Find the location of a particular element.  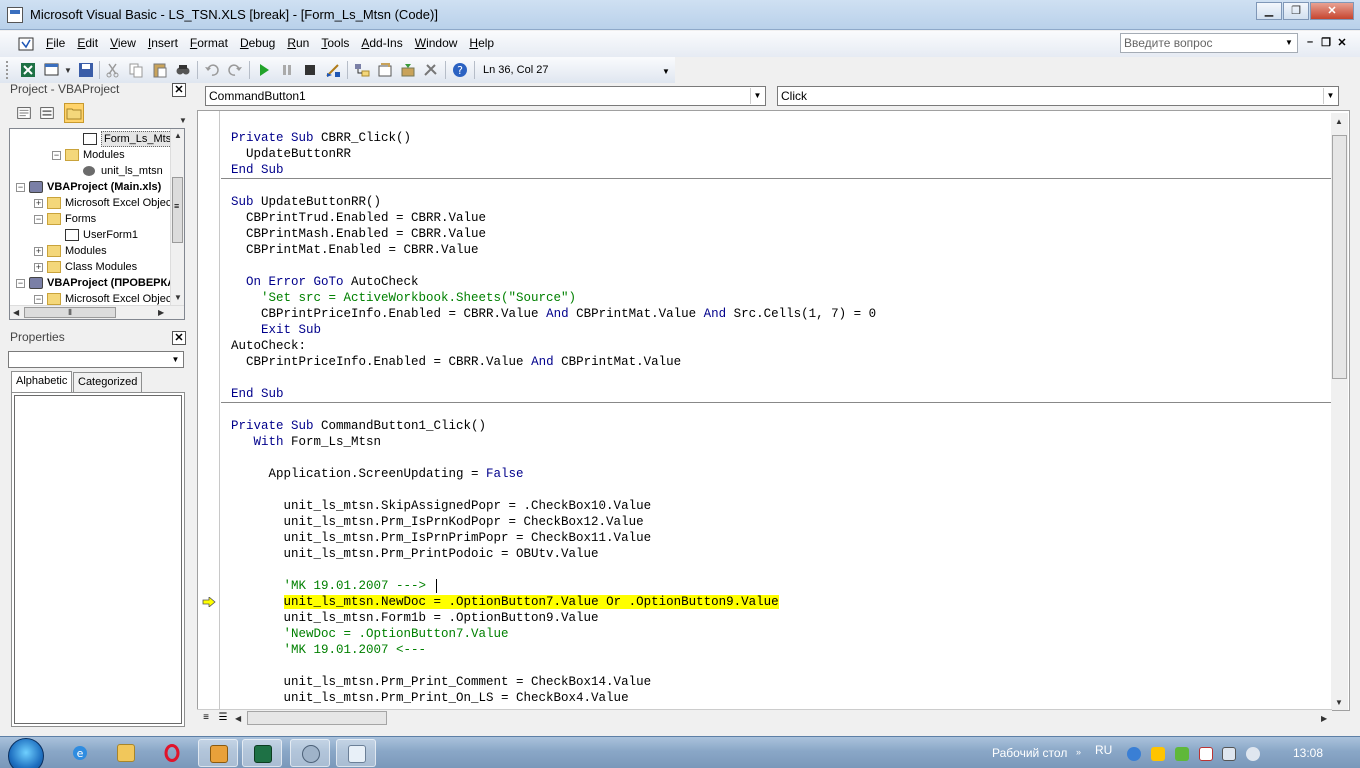

code-line: On Error GoTo AutoCheck is located at coordinates (325, 282).